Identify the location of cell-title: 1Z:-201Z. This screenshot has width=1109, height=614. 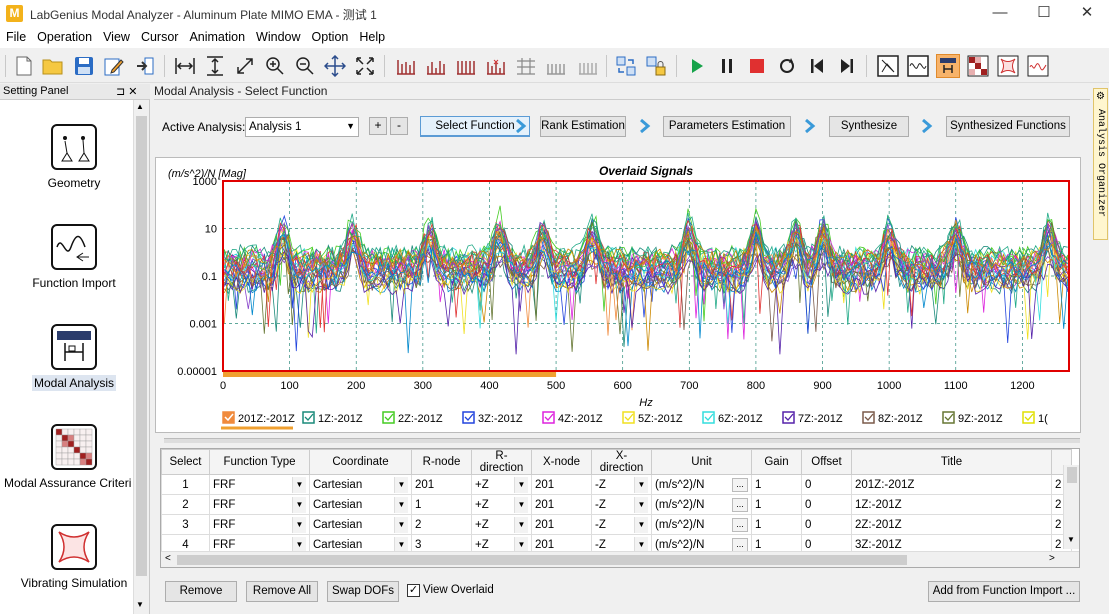
(951, 504).